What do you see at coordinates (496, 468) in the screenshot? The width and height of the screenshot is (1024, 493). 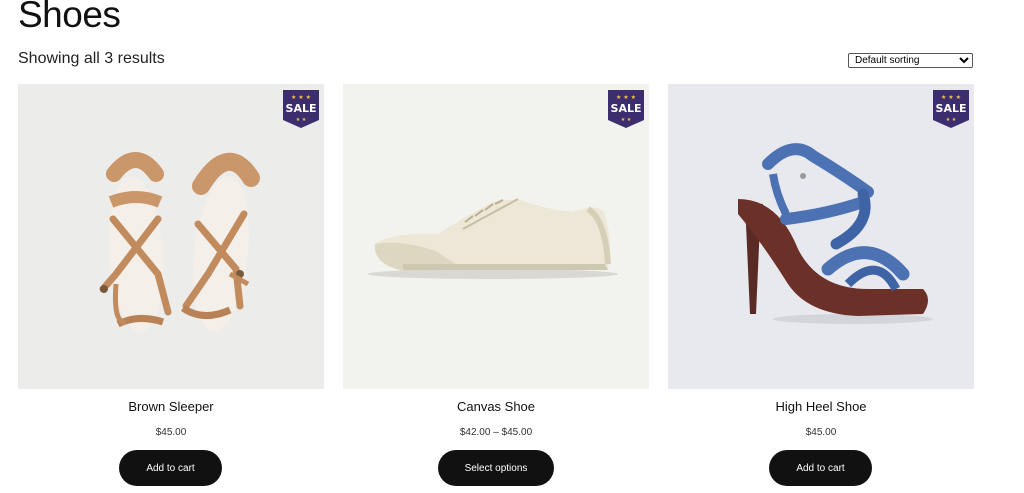 I see `select-options-button: Select options` at bounding box center [496, 468].